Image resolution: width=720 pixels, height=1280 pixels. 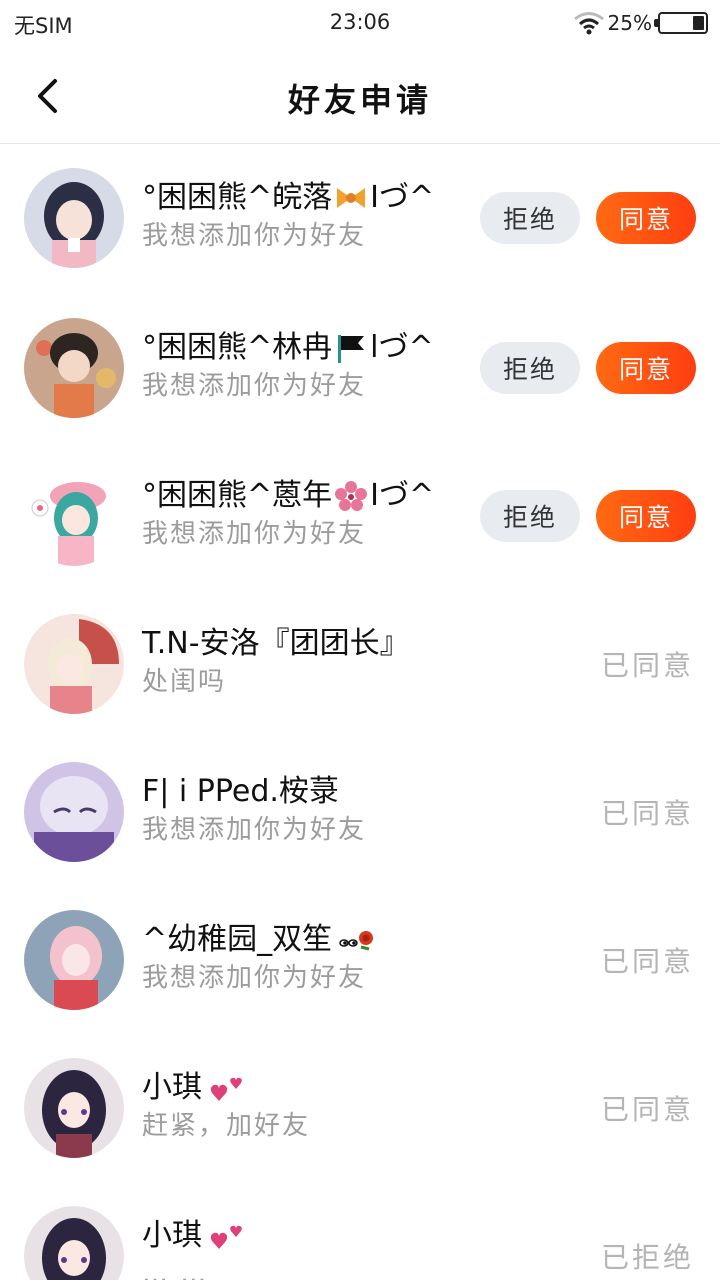 I want to click on eyes-rose-emoji-icon, so click(x=356, y=941).